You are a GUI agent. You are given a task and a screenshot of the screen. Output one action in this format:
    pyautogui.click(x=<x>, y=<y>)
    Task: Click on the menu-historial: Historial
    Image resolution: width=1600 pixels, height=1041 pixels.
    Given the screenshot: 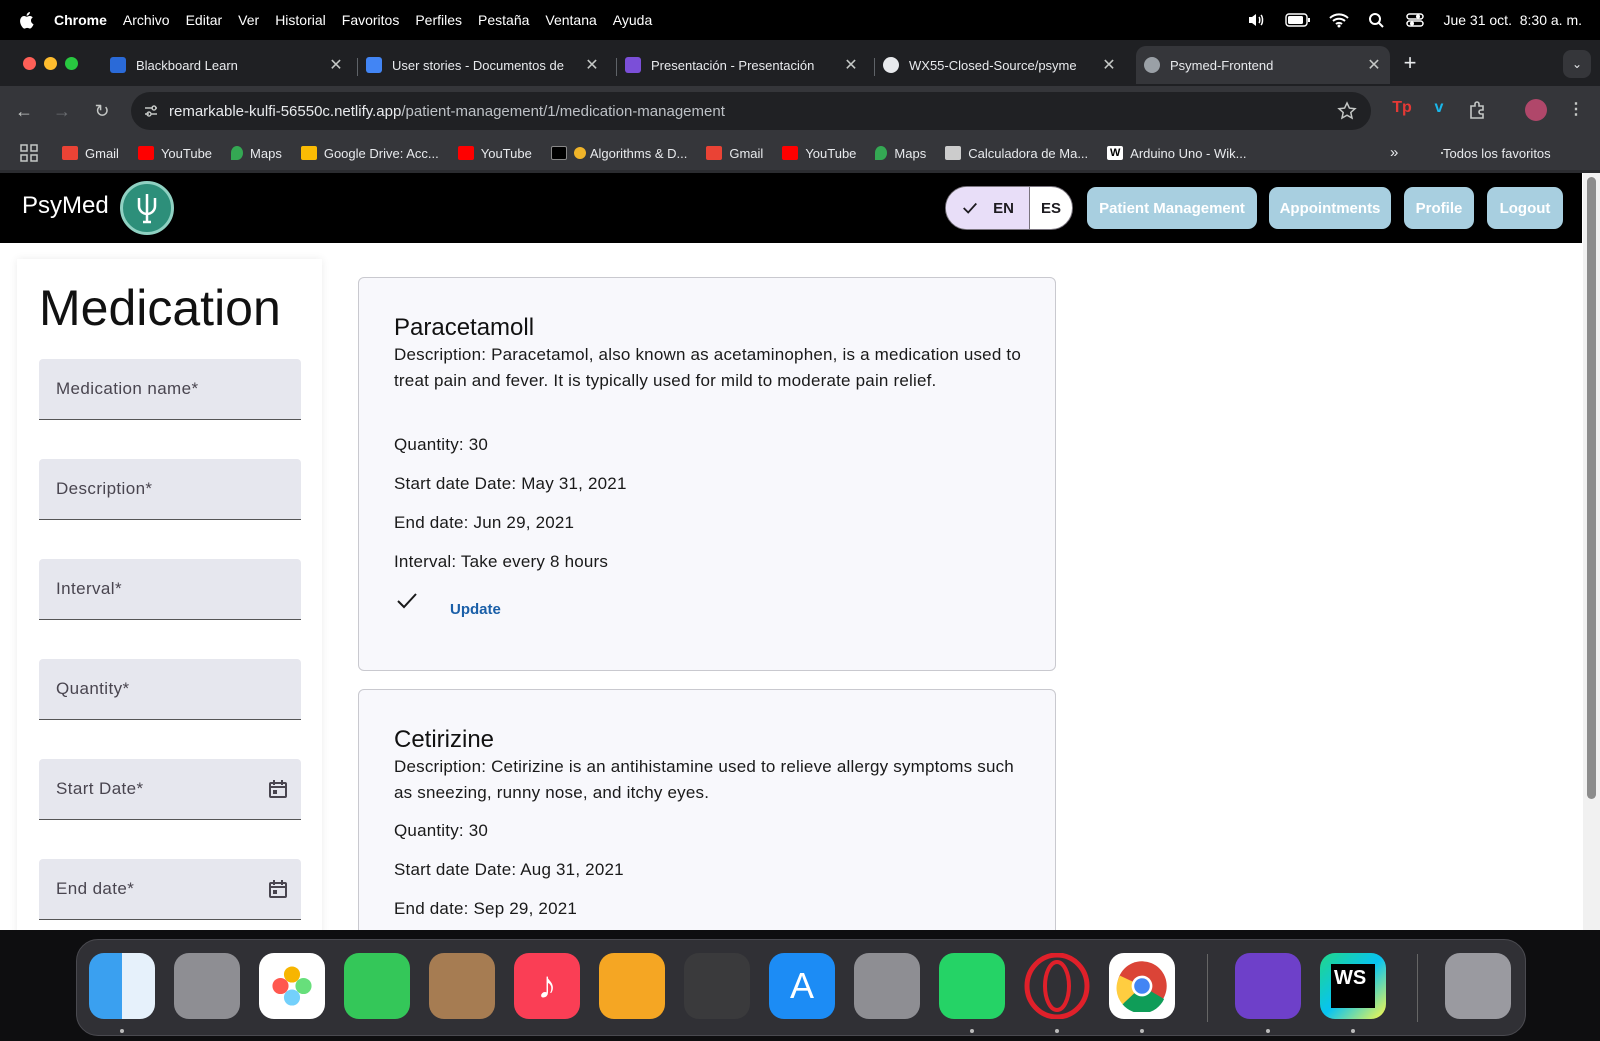 What is the action you would take?
    pyautogui.click(x=300, y=20)
    